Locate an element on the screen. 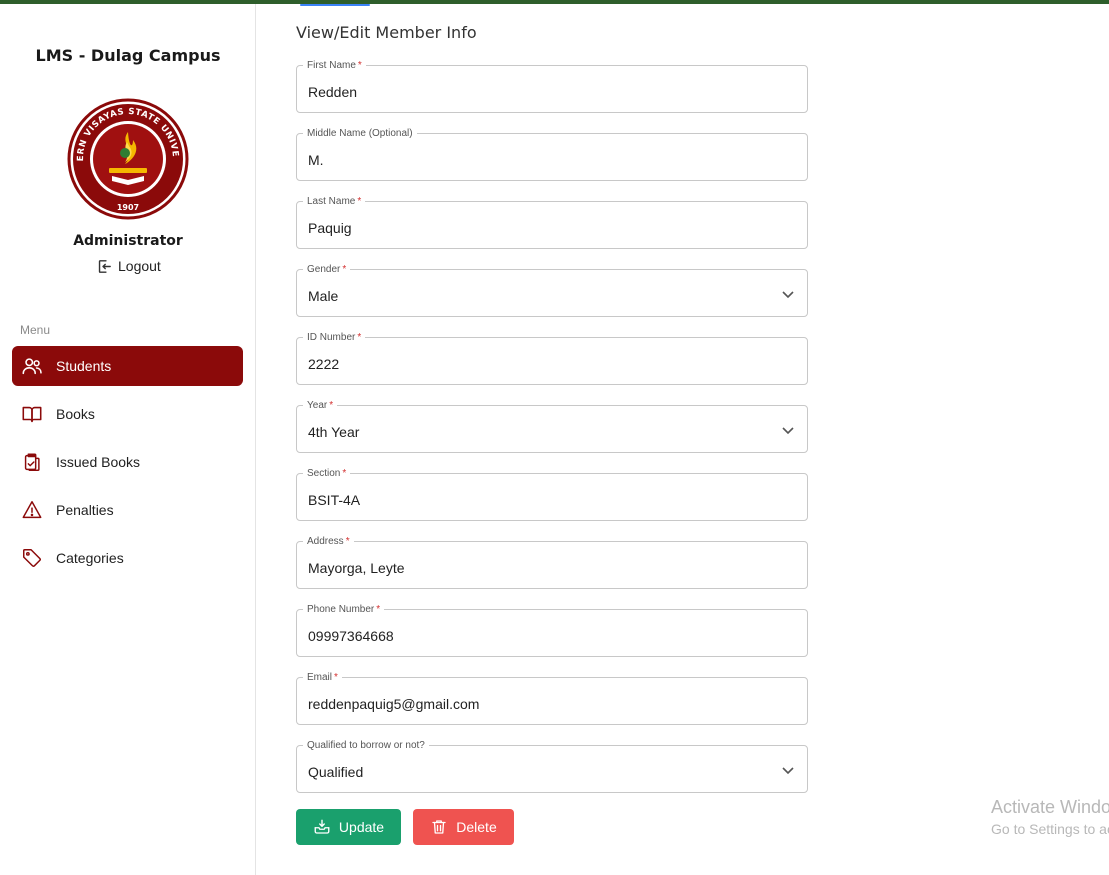 The image size is (1109, 875). warning-icon is located at coordinates (32, 510).